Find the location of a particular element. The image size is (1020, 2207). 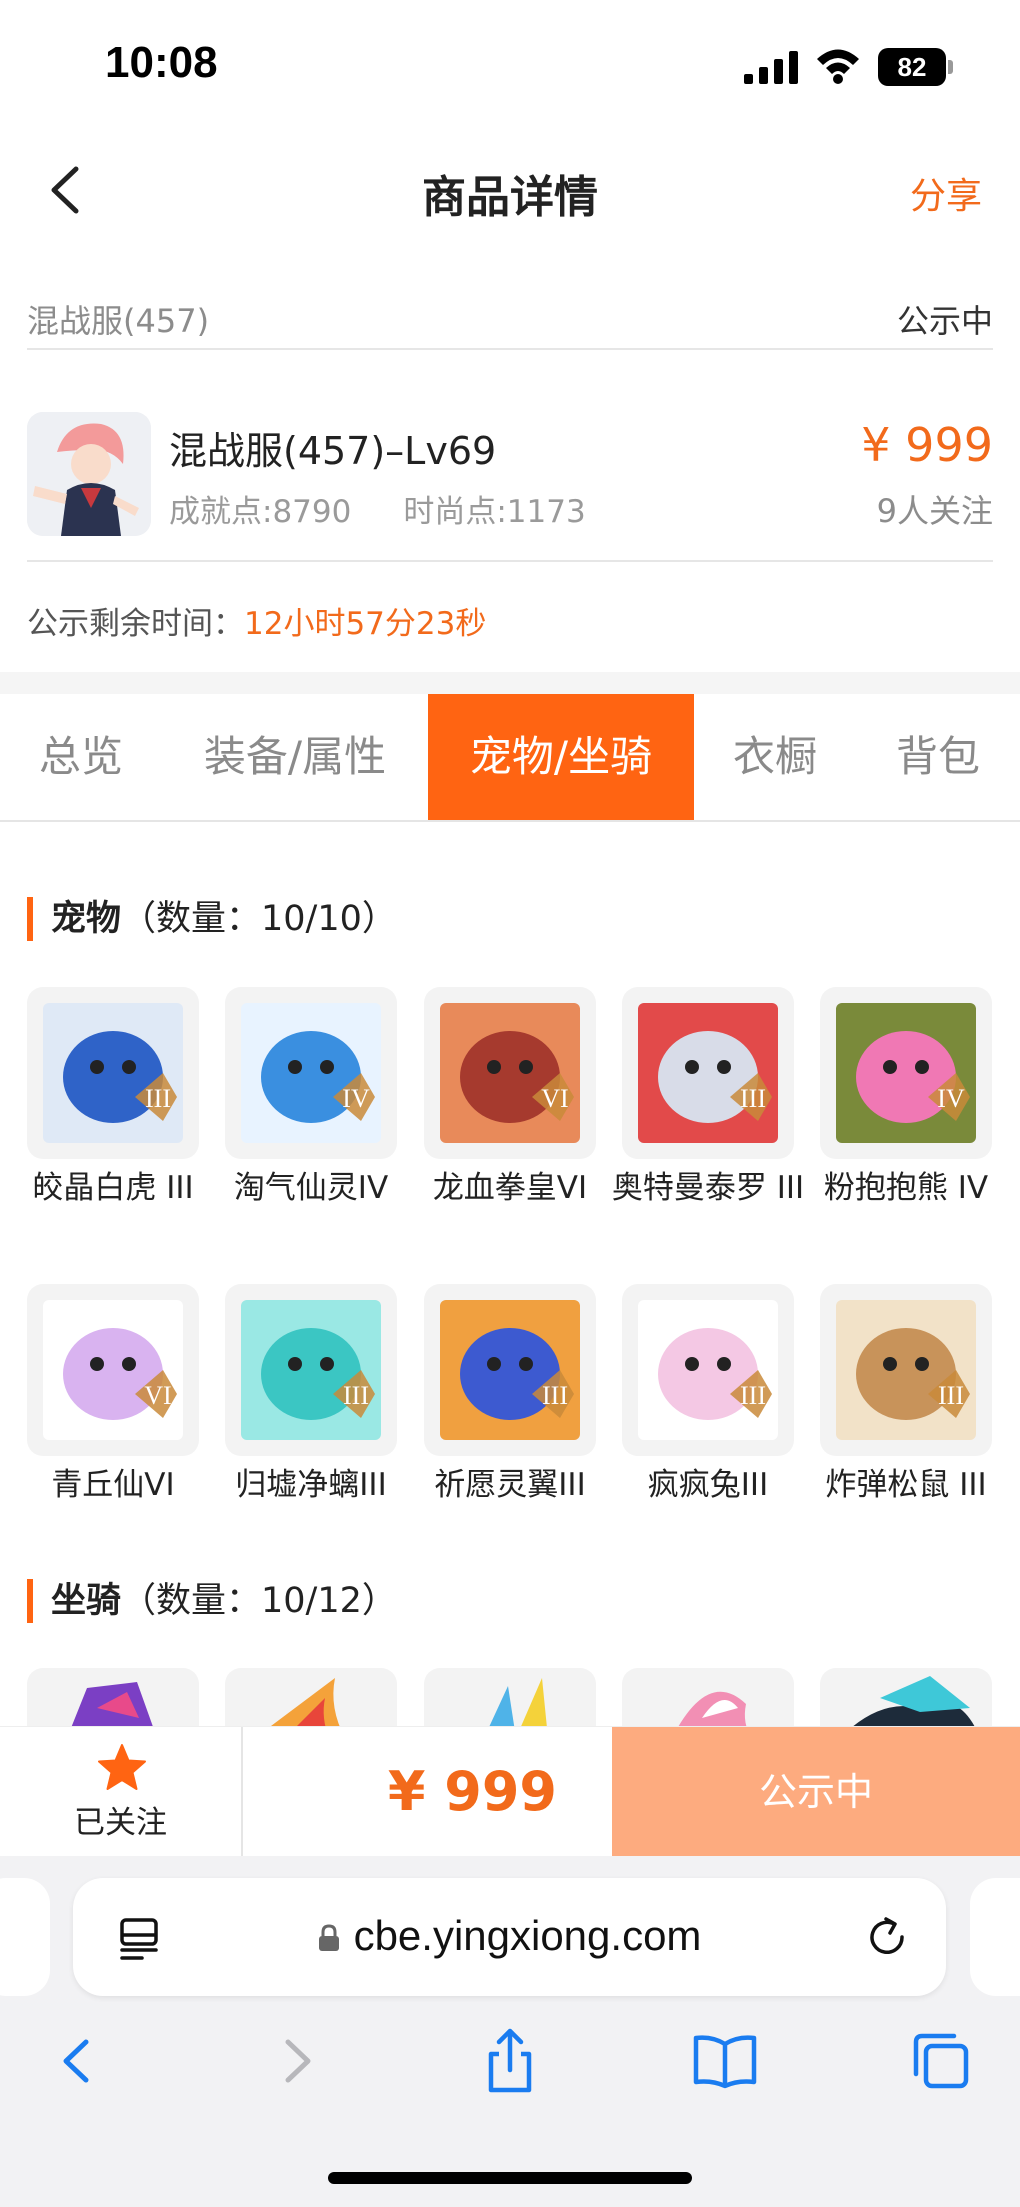

countdown-value: 12小时57分23秒 is located at coordinates (365, 624).